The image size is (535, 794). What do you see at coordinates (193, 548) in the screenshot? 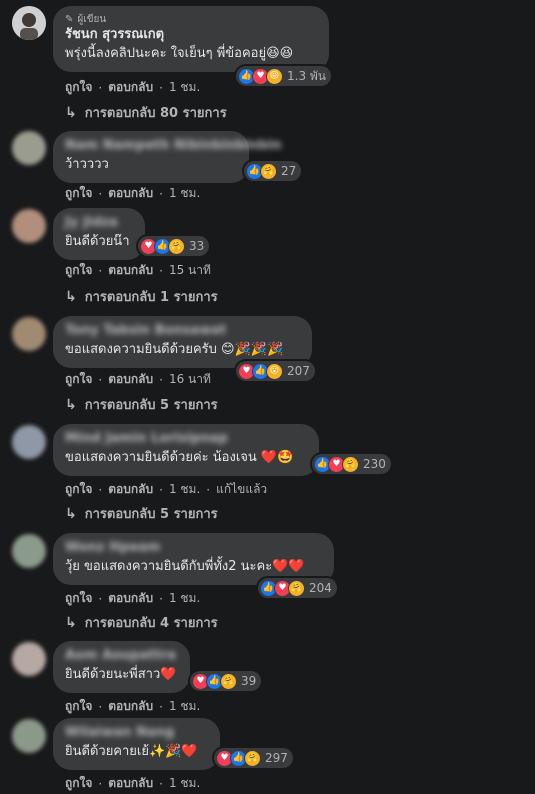
I see `commenter-name: Wonz Hpeam` at bounding box center [193, 548].